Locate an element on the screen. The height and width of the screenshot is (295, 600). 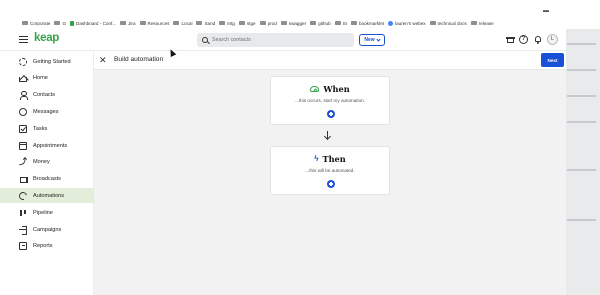
keap-logo: keap is located at coordinates (46, 38).